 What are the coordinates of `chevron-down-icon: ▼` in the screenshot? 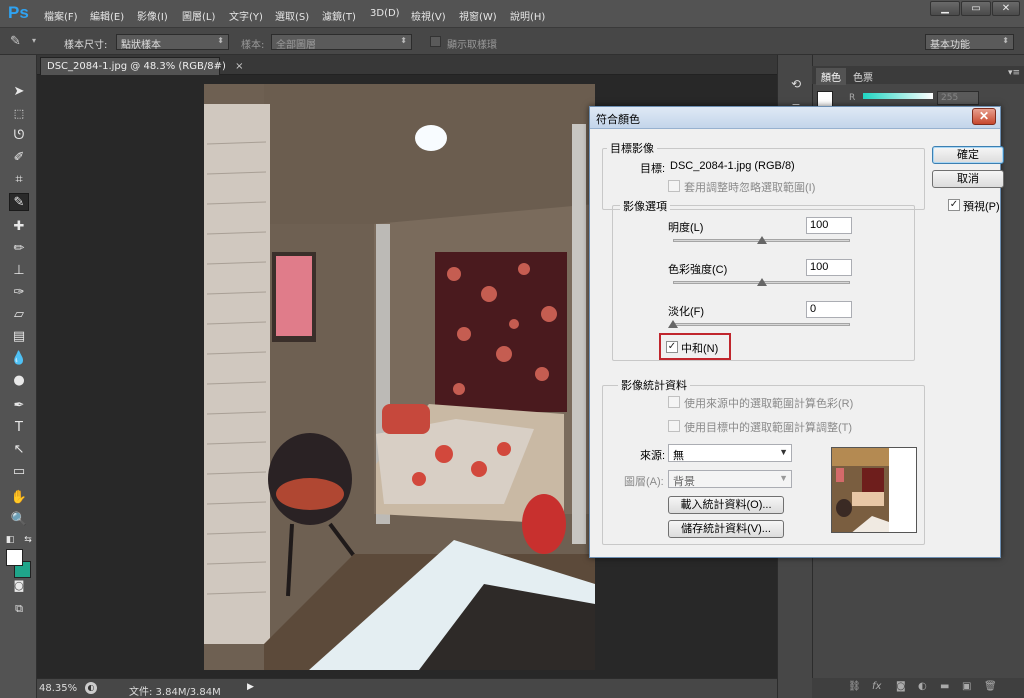 It's located at (783, 478).